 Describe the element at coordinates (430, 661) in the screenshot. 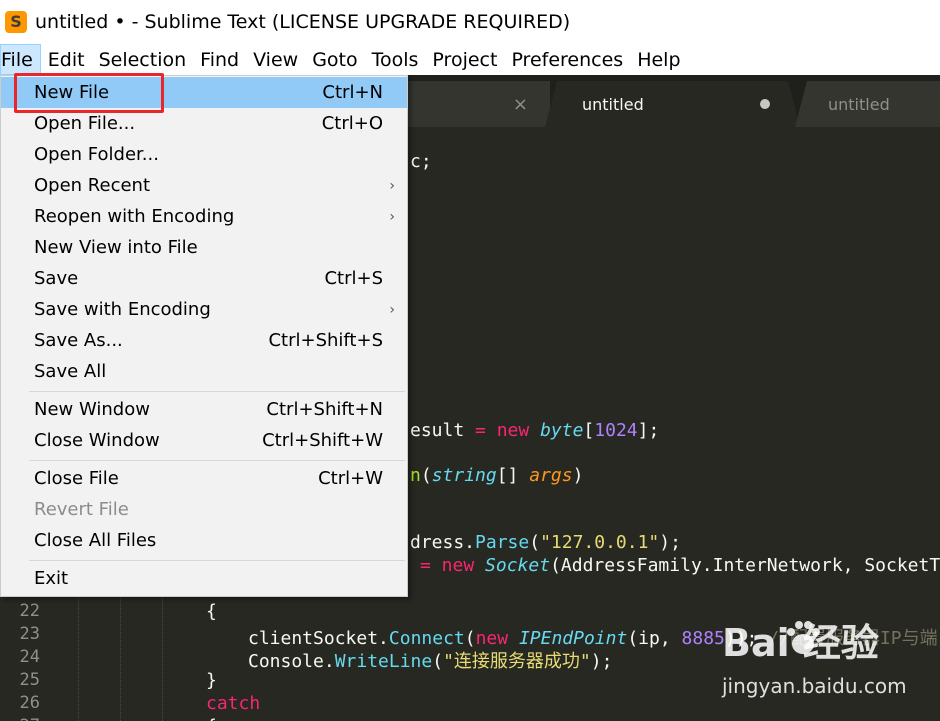

I see `code-line: Console.WriteLine("连接服务器成功");` at that location.